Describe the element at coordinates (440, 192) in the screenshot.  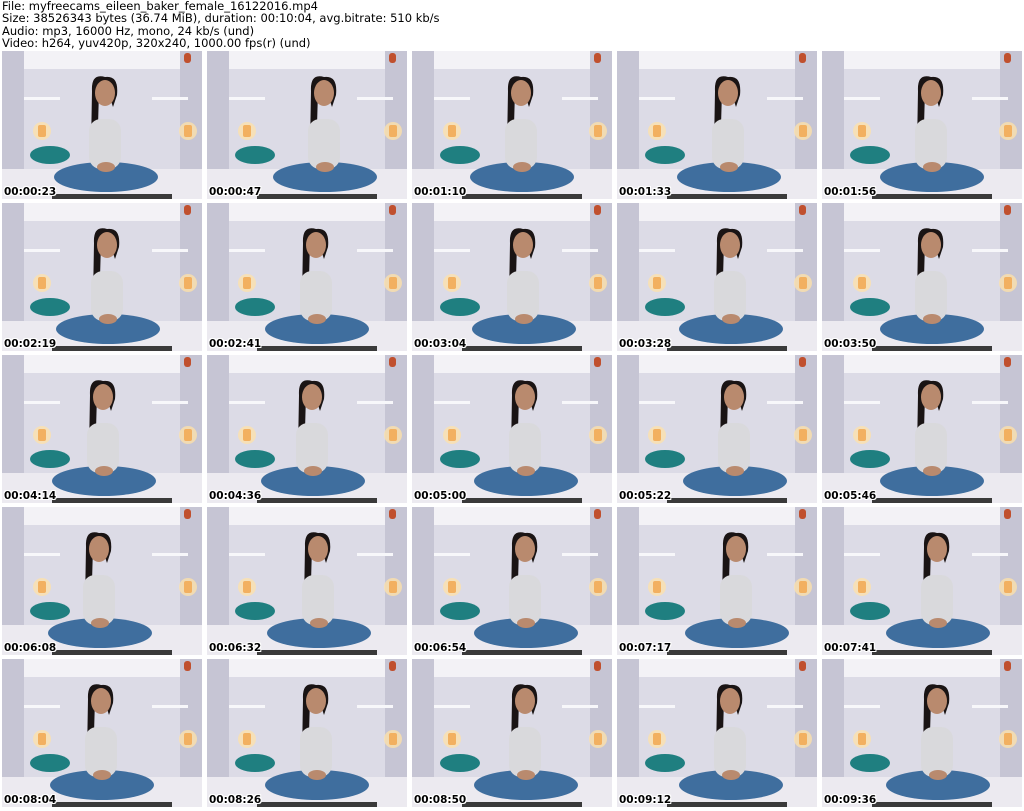
I see `thumbnail-timestamp: 00:01:10` at that location.